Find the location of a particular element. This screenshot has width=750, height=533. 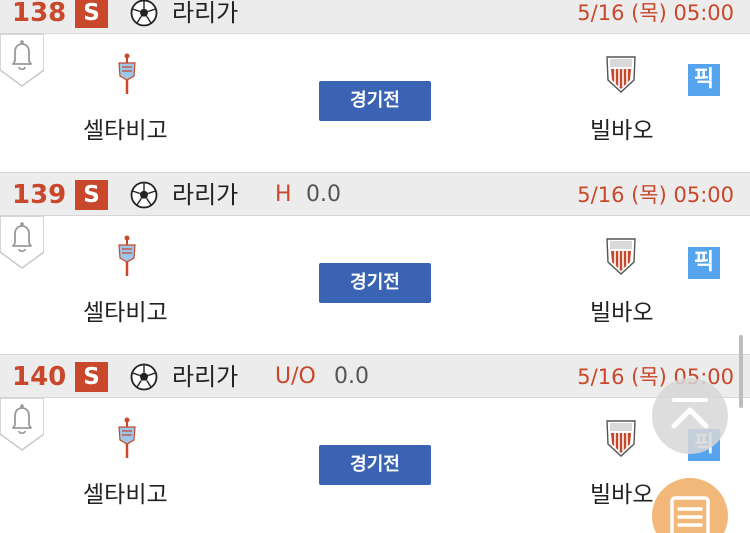

menu-button is located at coordinates (690, 505).